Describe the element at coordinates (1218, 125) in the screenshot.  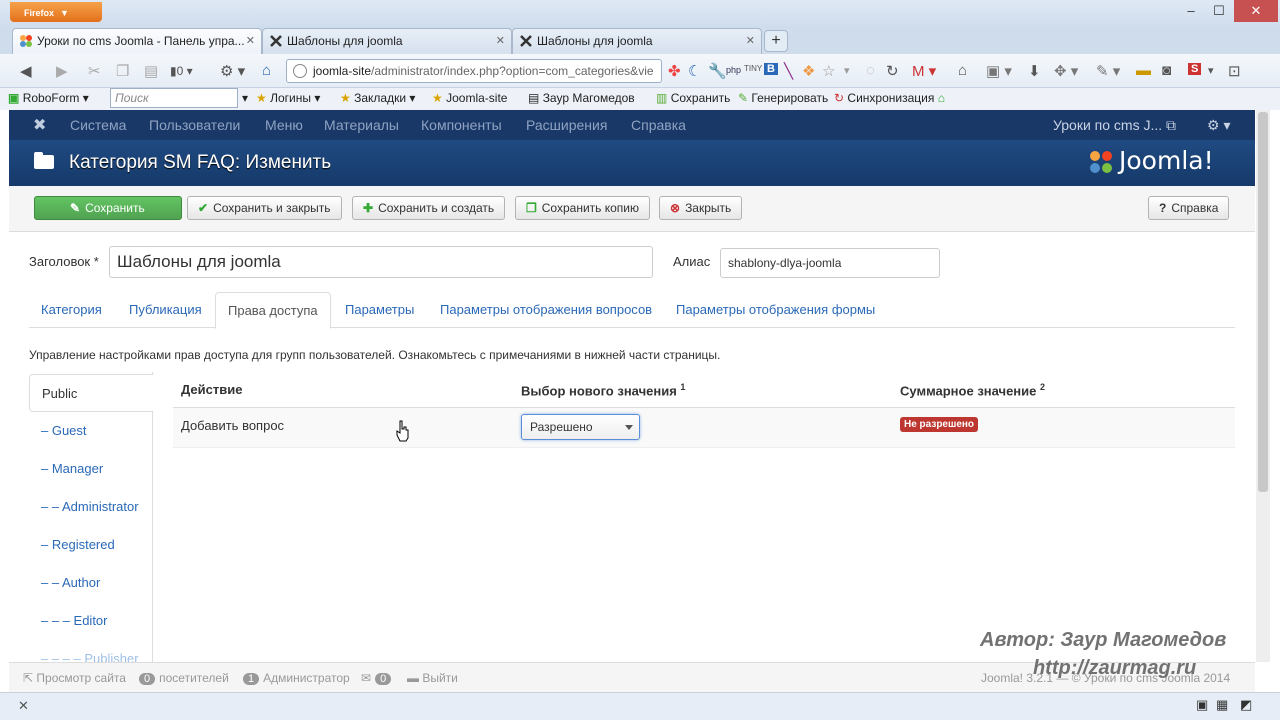
I see `user-settings-gear-icon: ⚙ ▾` at that location.